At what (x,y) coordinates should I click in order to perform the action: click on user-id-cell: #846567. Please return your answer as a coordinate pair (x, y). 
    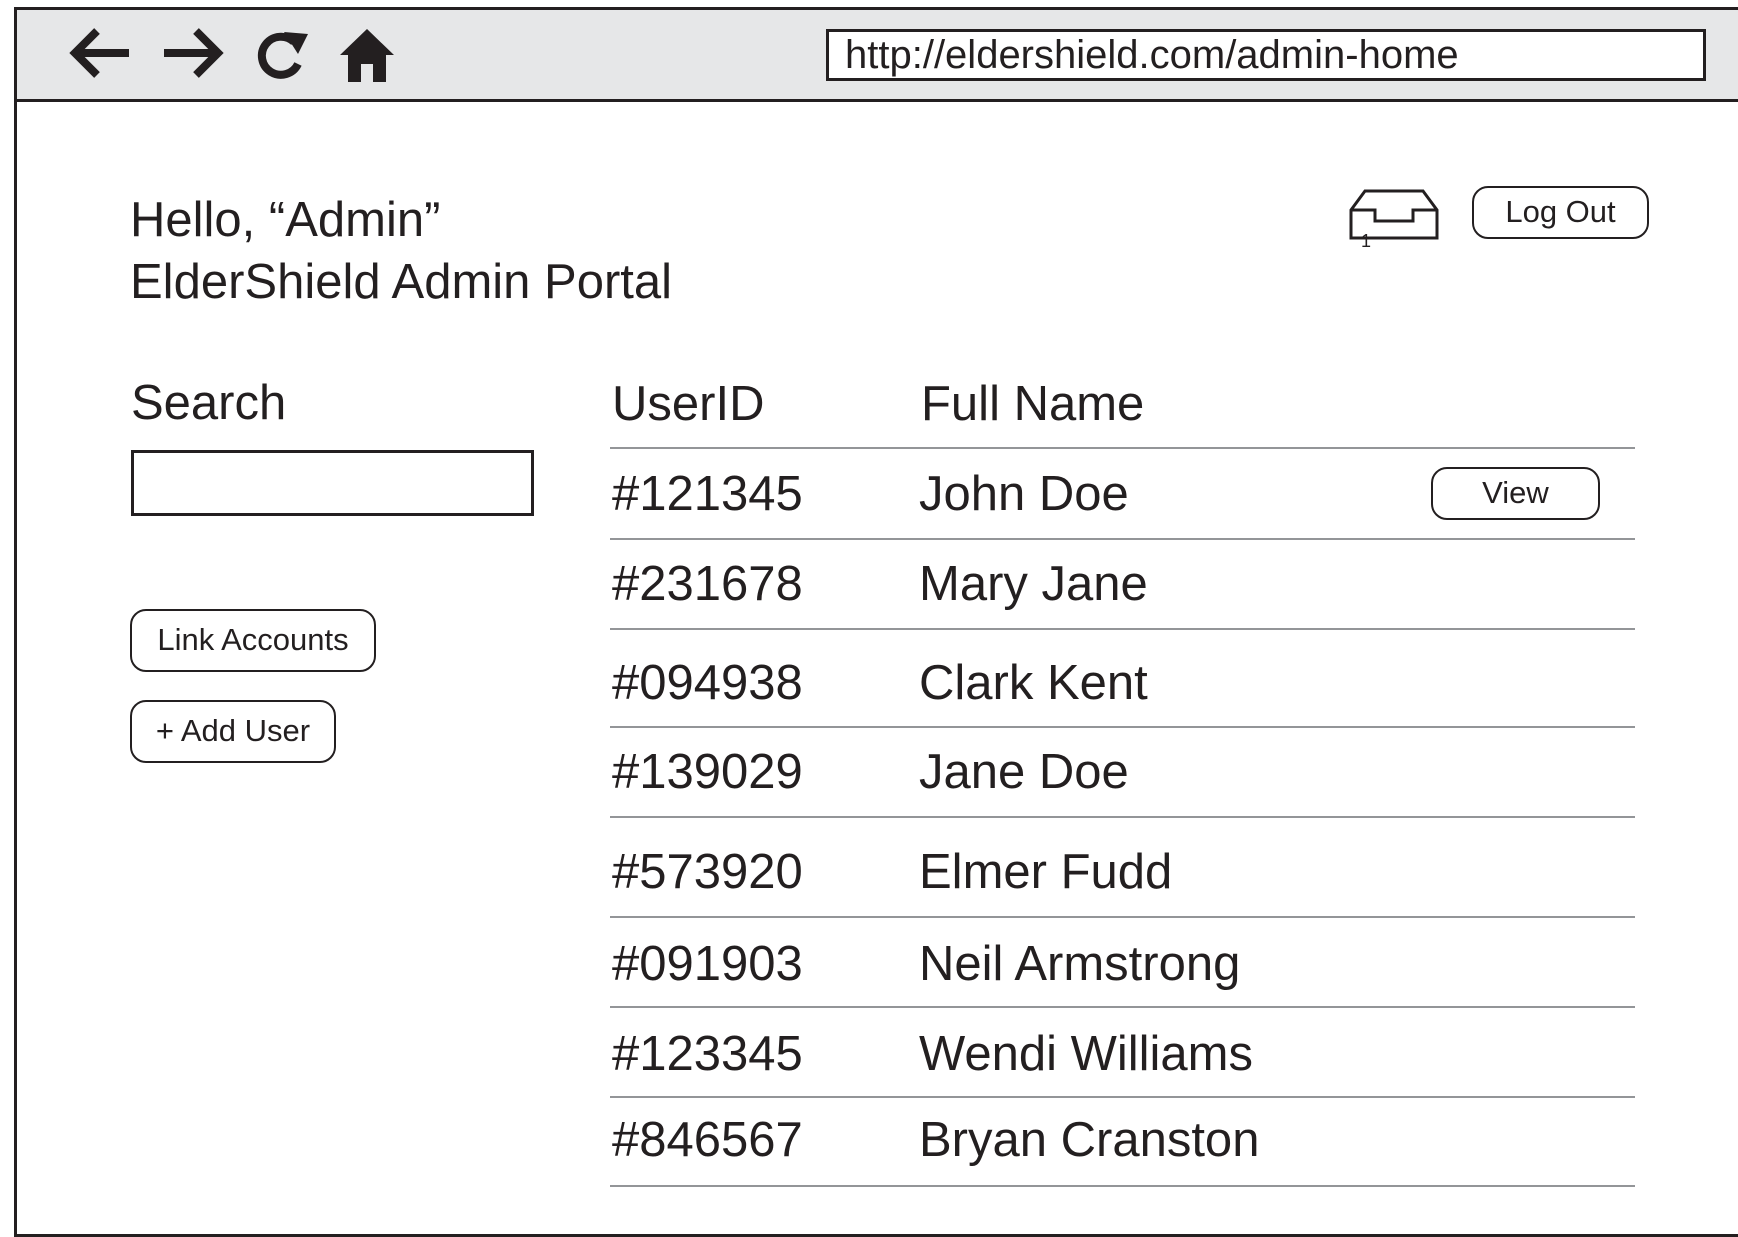
    Looking at the image, I should click on (707, 1140).